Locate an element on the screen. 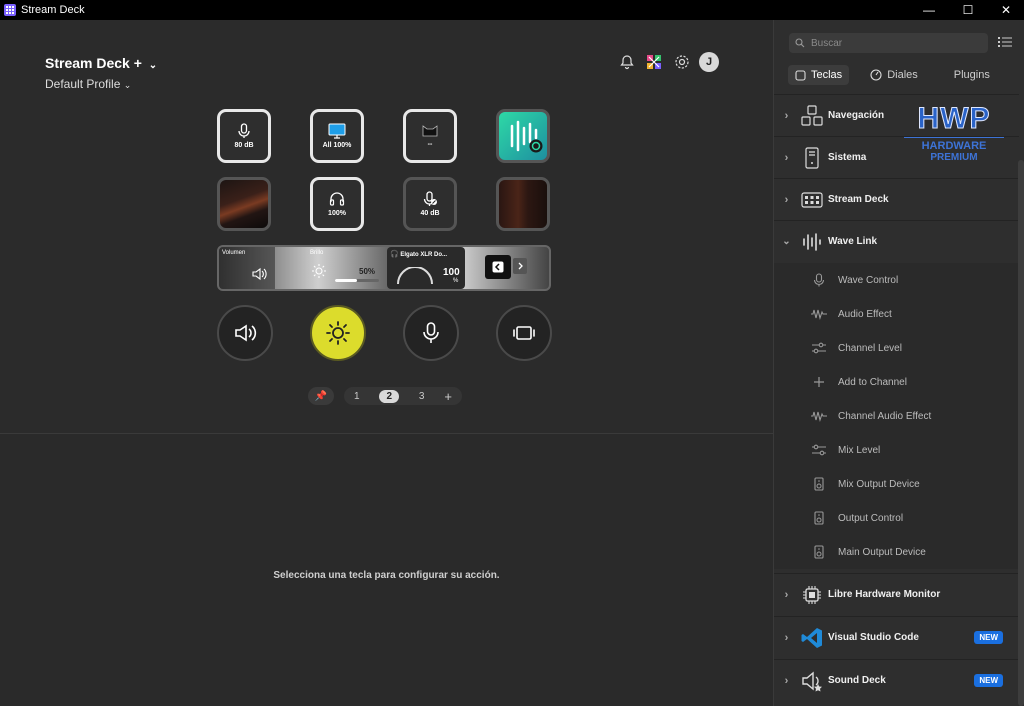 The width and height of the screenshot is (1024, 706). page-1: 1 is located at coordinates (357, 396).